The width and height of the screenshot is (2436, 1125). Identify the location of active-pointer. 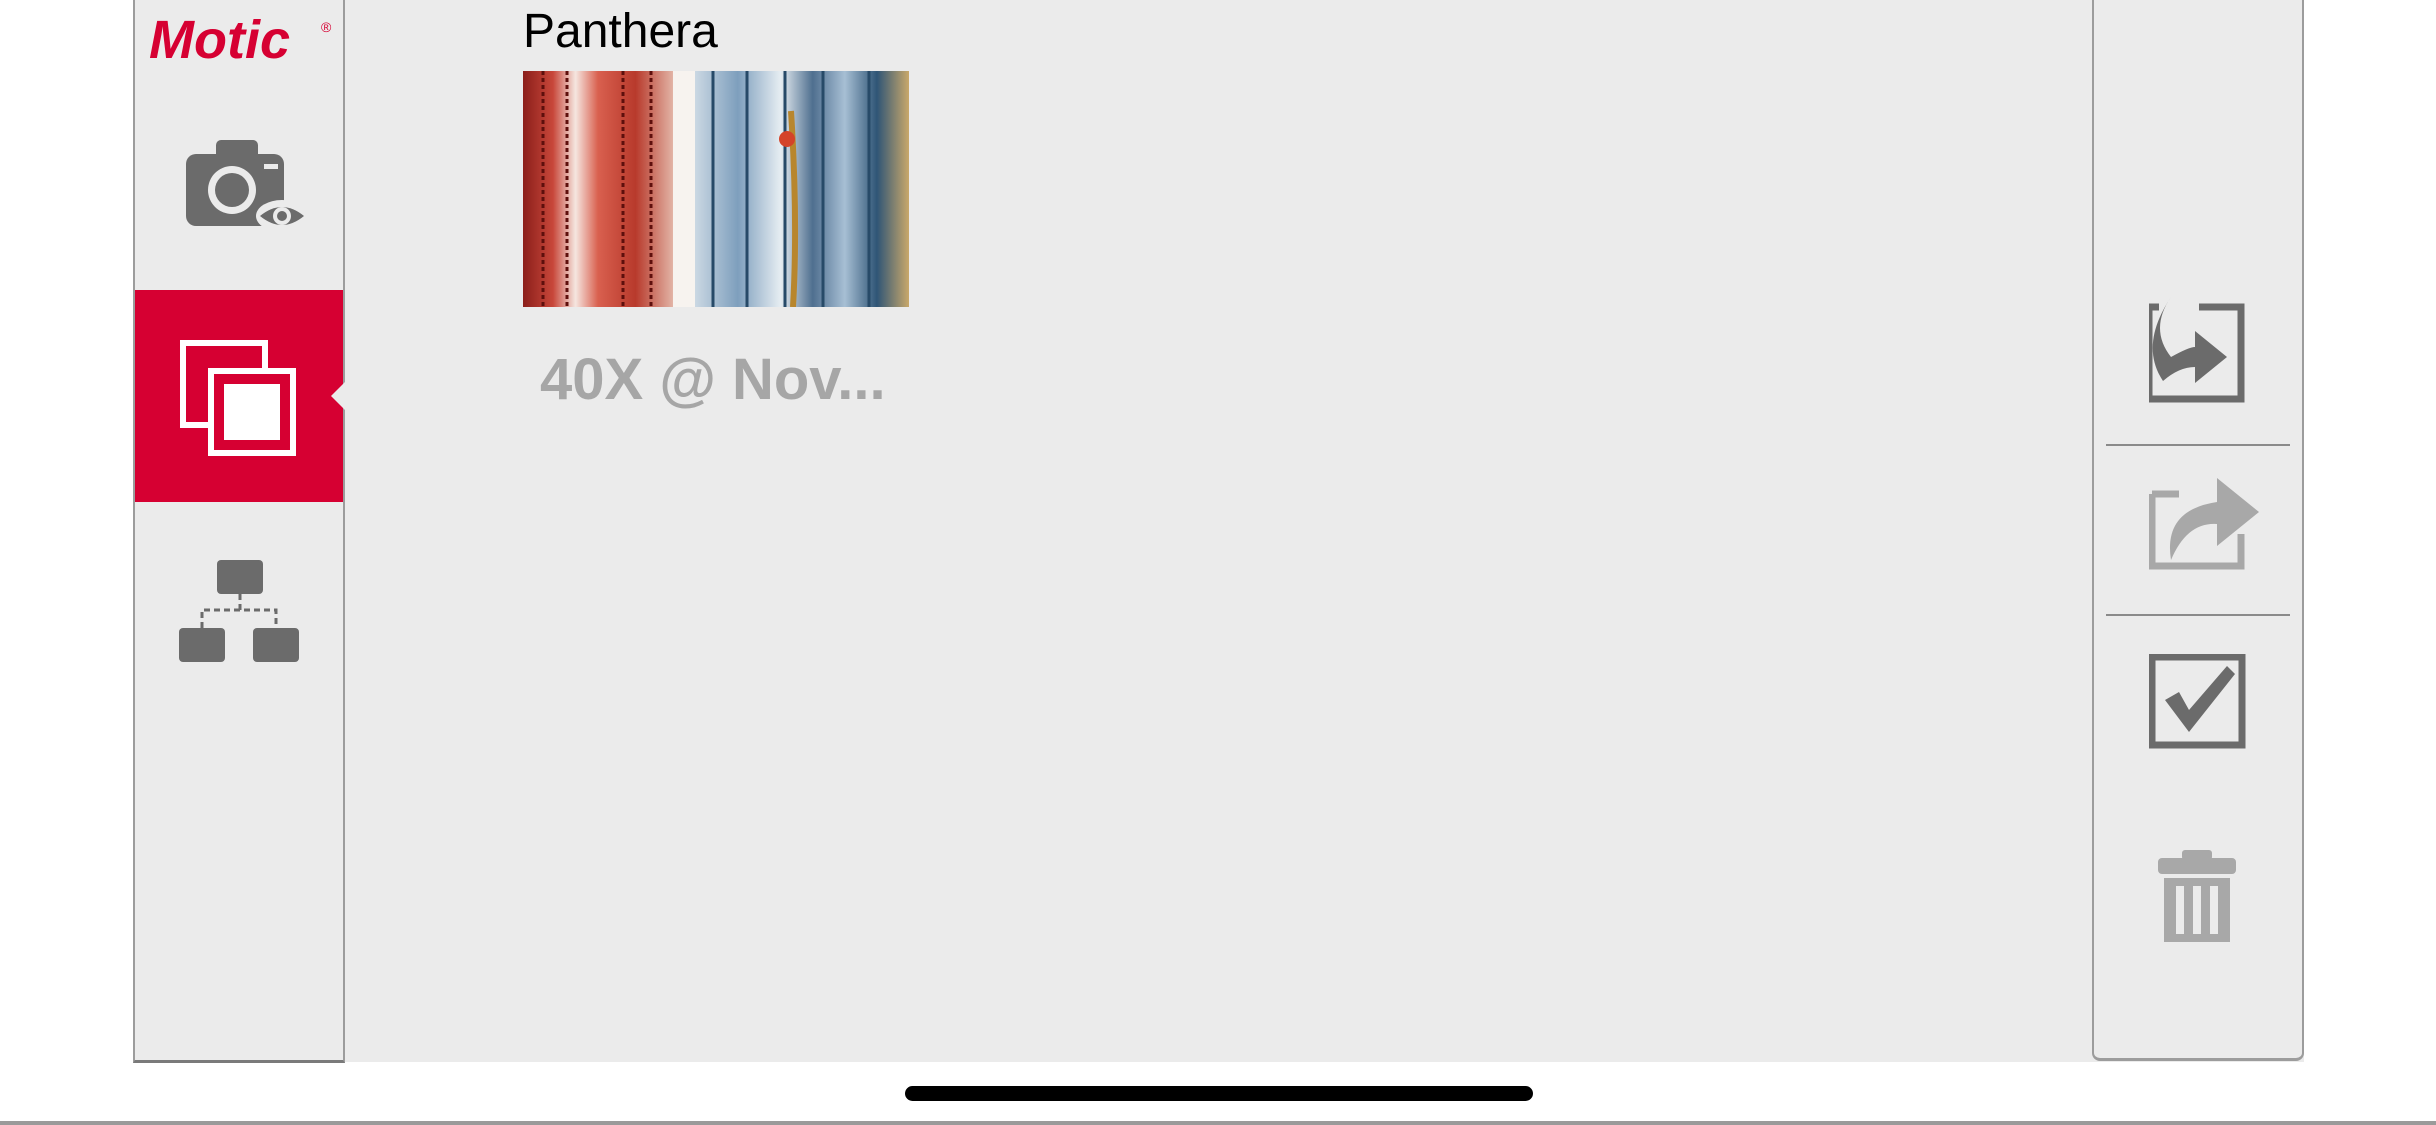
(338, 396).